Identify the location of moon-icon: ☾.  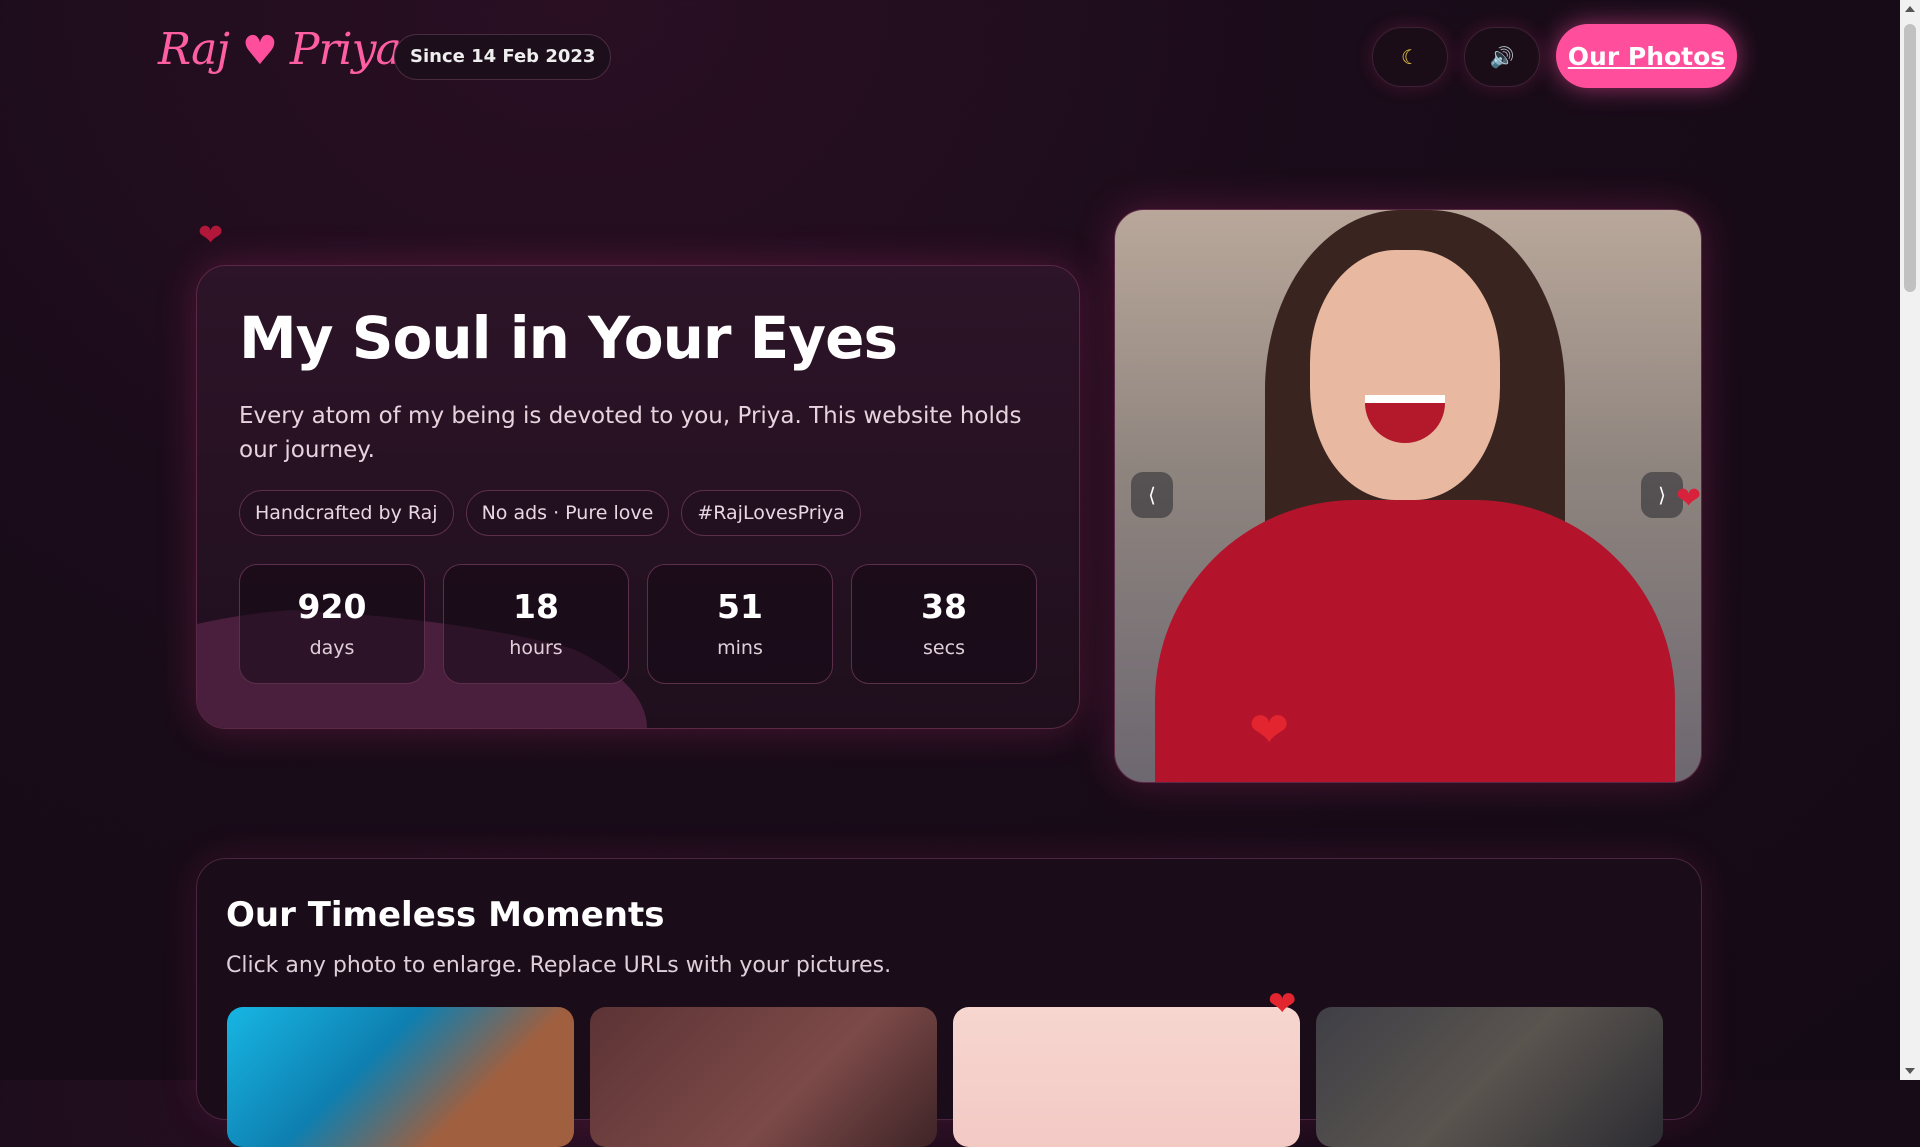
(1410, 57).